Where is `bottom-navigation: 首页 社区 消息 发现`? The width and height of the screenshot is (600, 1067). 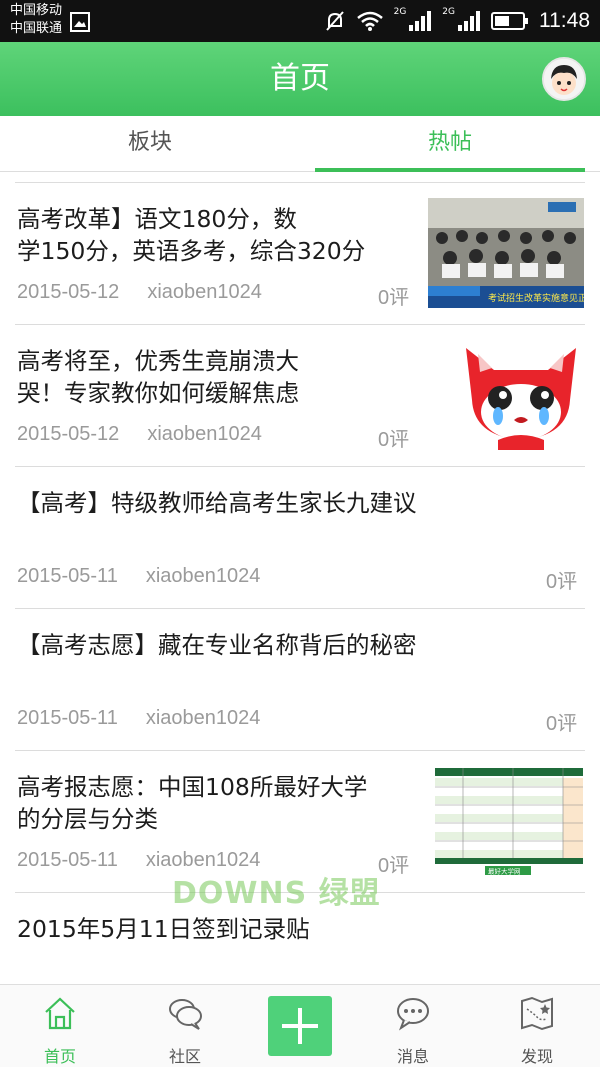 bottom-navigation: 首页 社区 消息 发现 is located at coordinates (300, 1025).